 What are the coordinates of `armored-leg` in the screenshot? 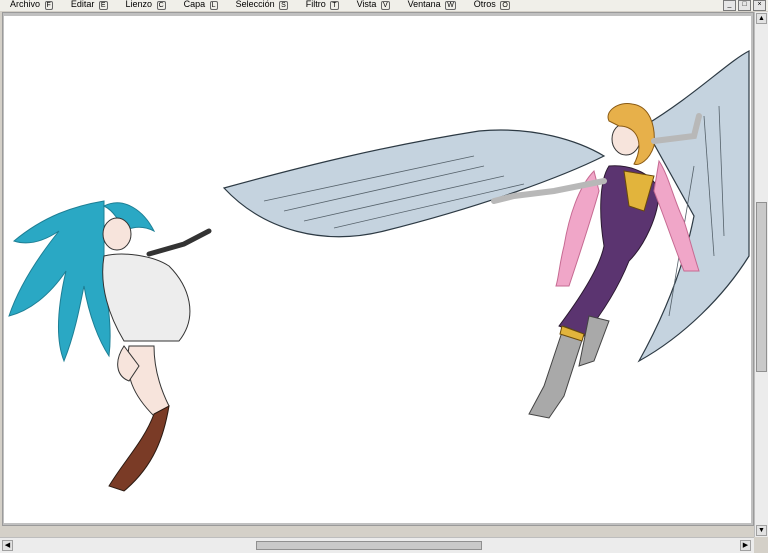 It's located at (556, 372).